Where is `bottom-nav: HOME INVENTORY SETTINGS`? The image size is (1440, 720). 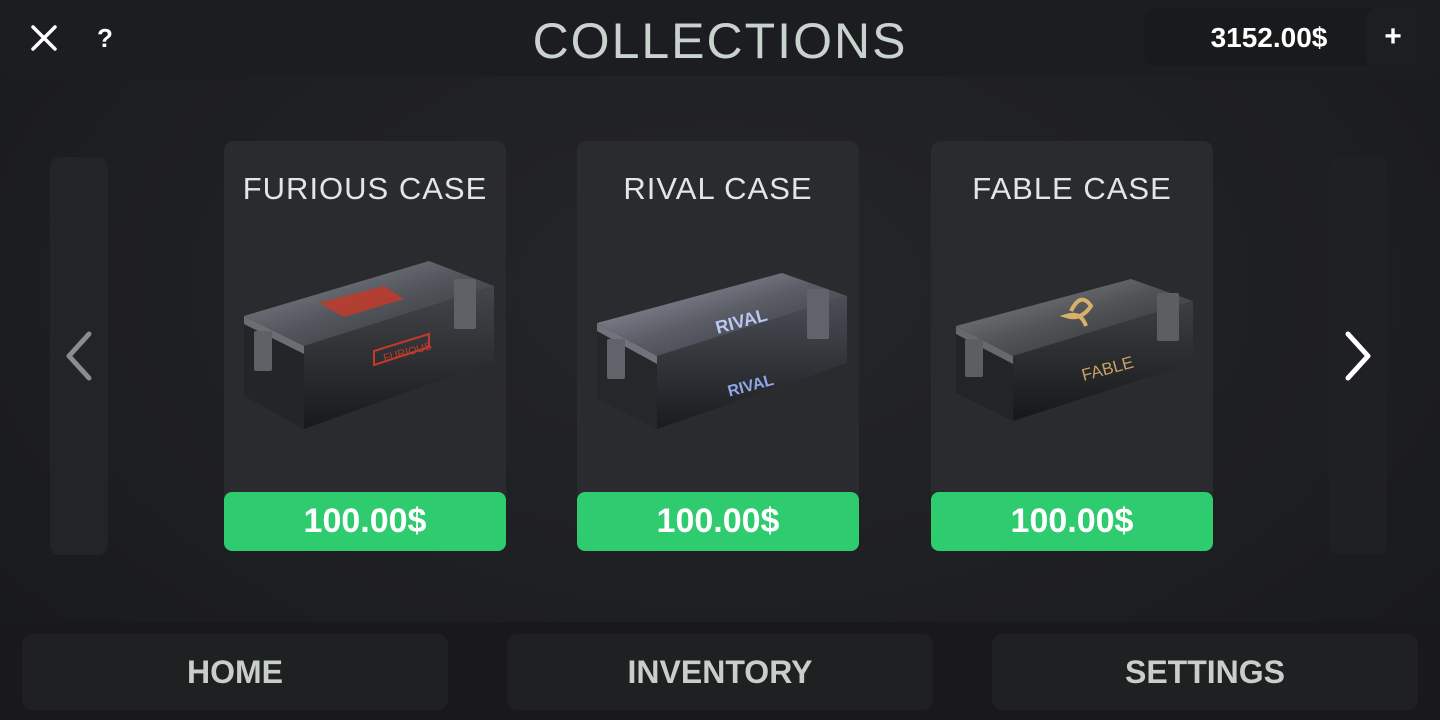
bottom-nav: HOME INVENTORY SETTINGS is located at coordinates (720, 671).